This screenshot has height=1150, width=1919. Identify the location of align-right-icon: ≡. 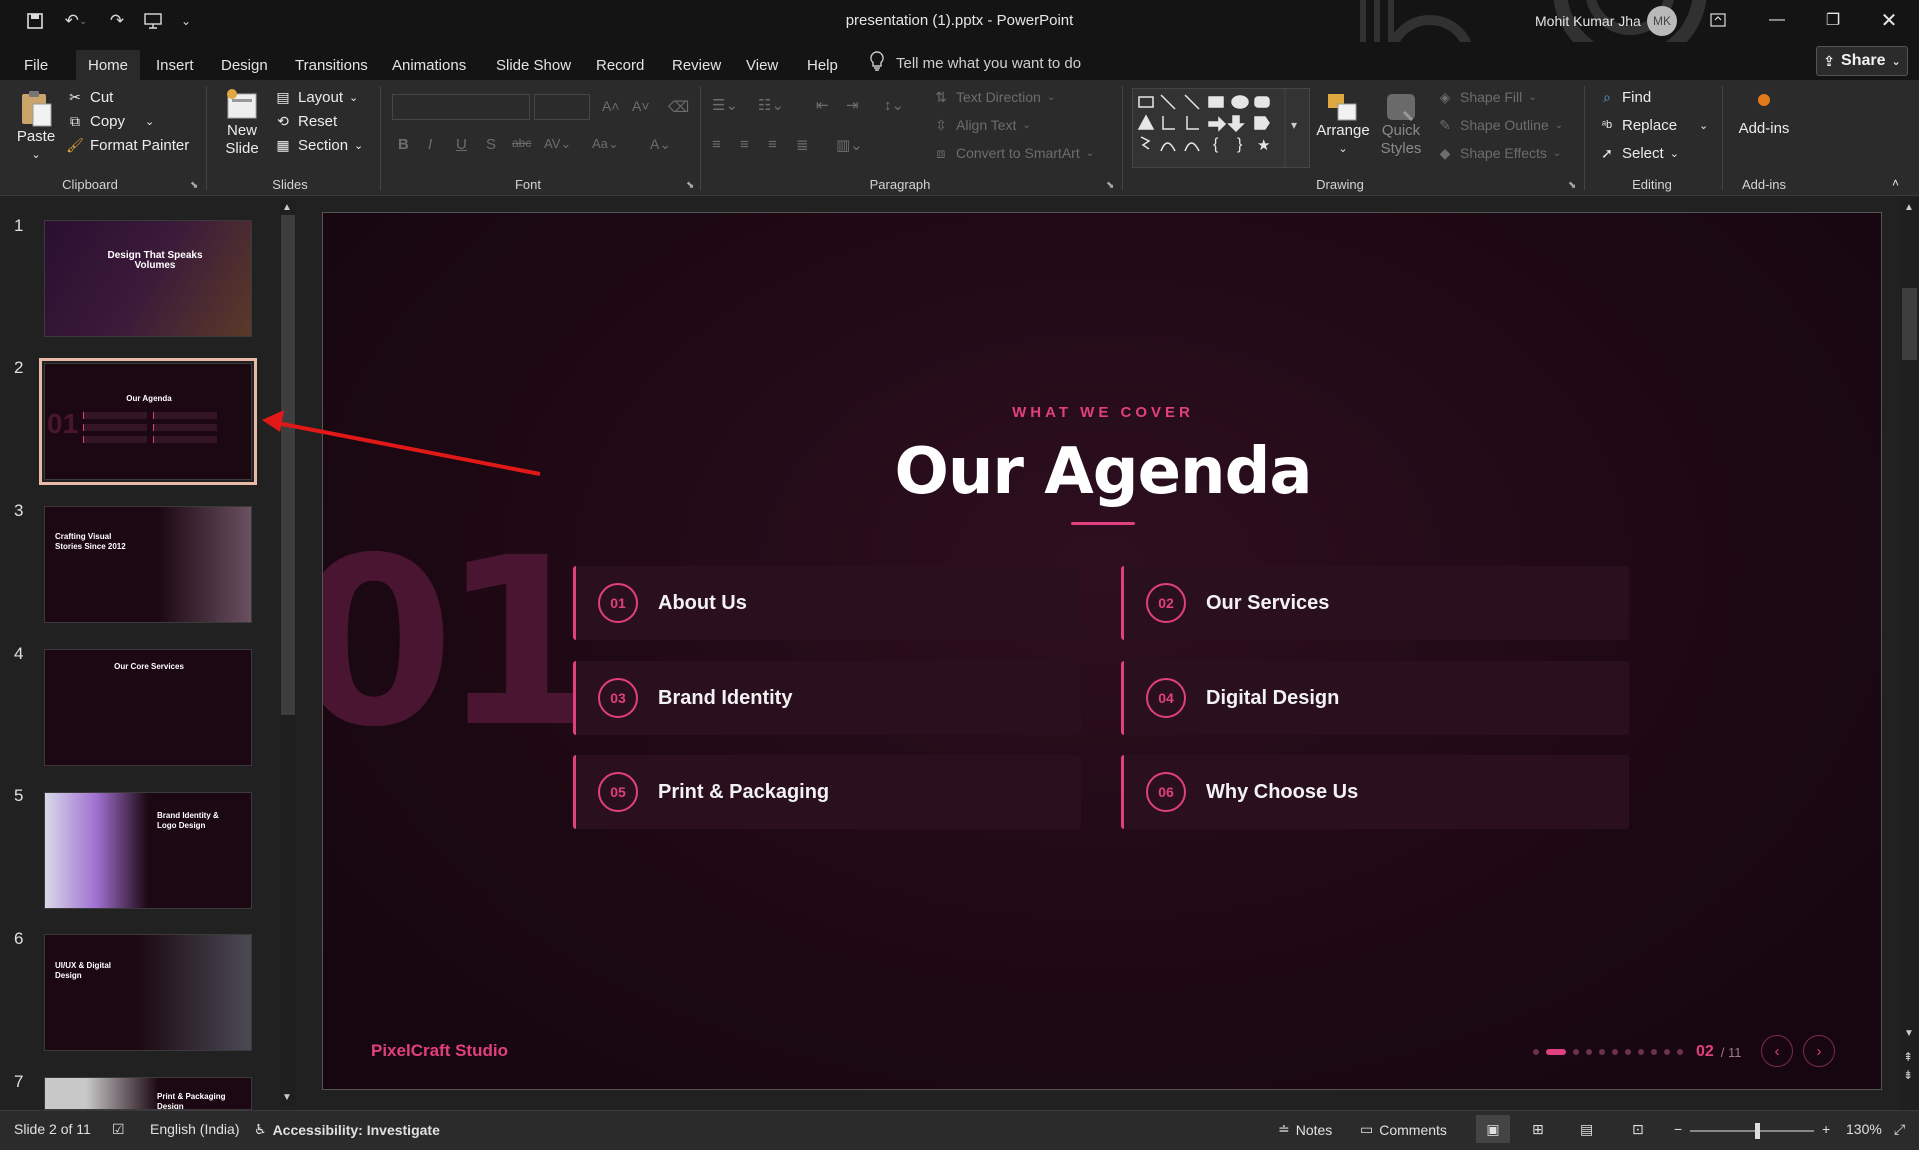
(772, 144).